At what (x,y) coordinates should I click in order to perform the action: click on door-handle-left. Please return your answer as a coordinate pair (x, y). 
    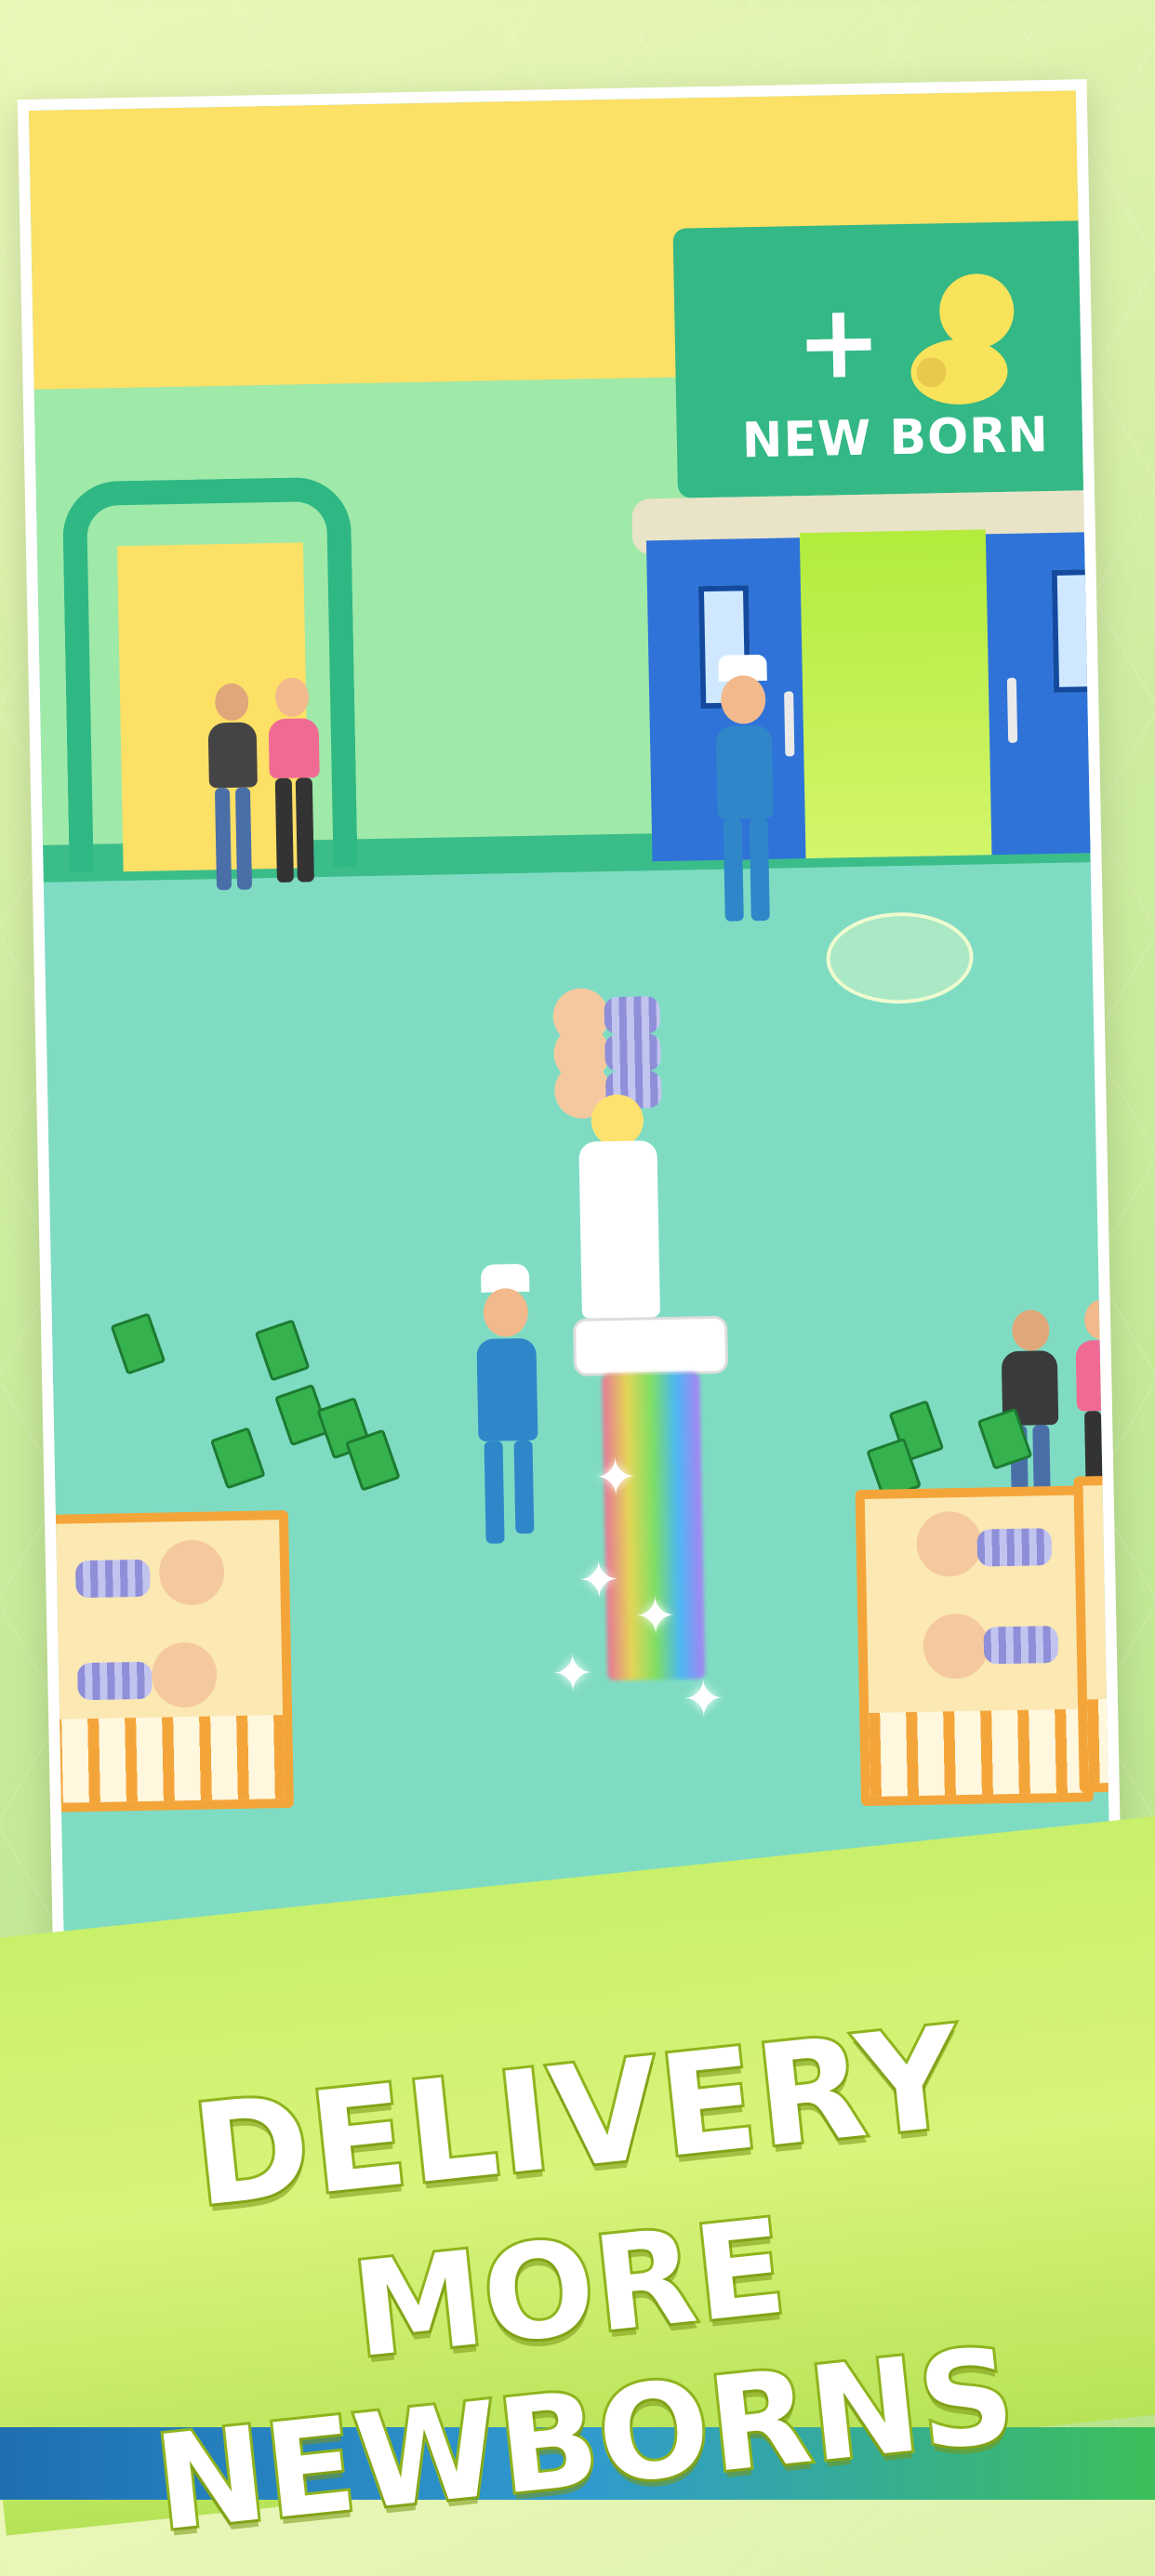
    Looking at the image, I should click on (789, 724).